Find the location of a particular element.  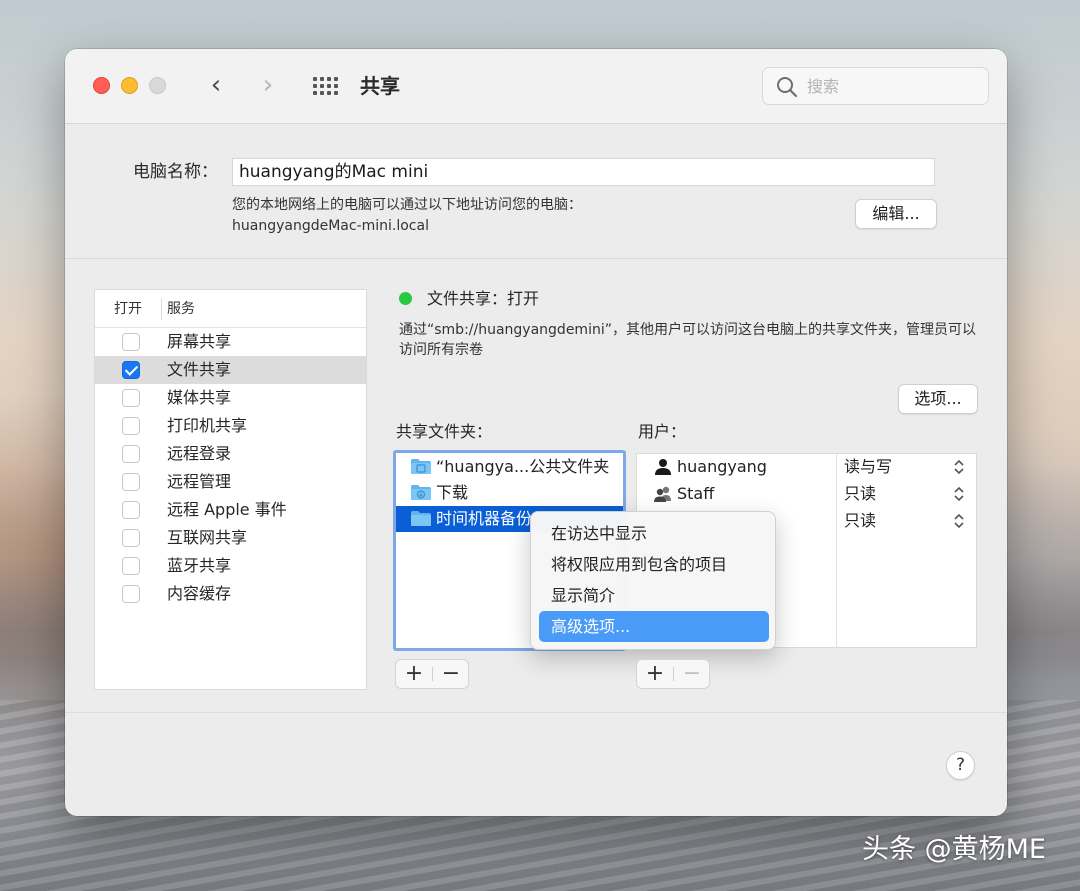

add-user-button: + is located at coordinates (655, 674).